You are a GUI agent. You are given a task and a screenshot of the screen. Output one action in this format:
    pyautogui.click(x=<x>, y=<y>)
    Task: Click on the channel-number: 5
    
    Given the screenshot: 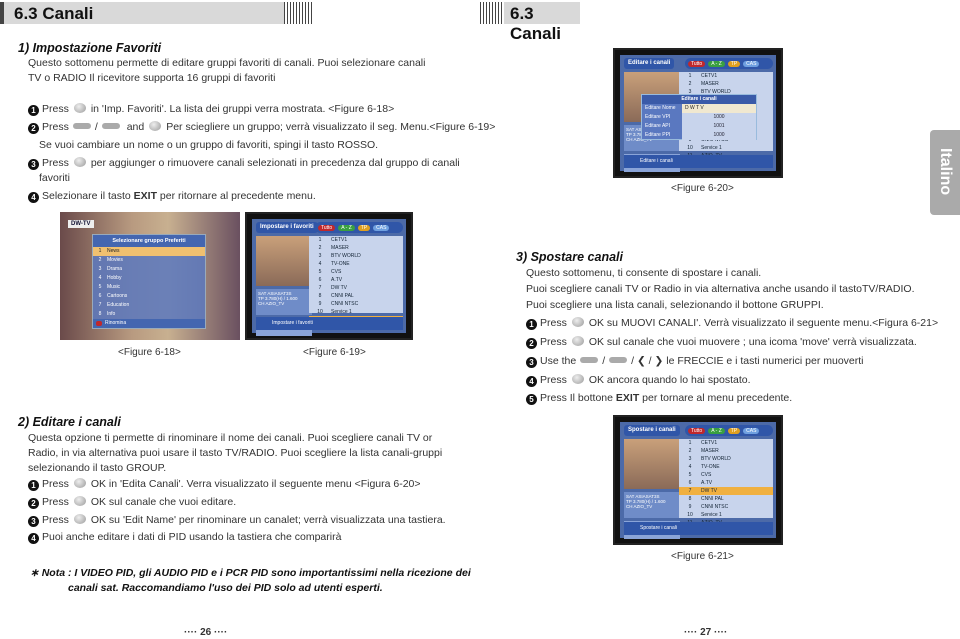 What is the action you would take?
    pyautogui.click(x=320, y=272)
    